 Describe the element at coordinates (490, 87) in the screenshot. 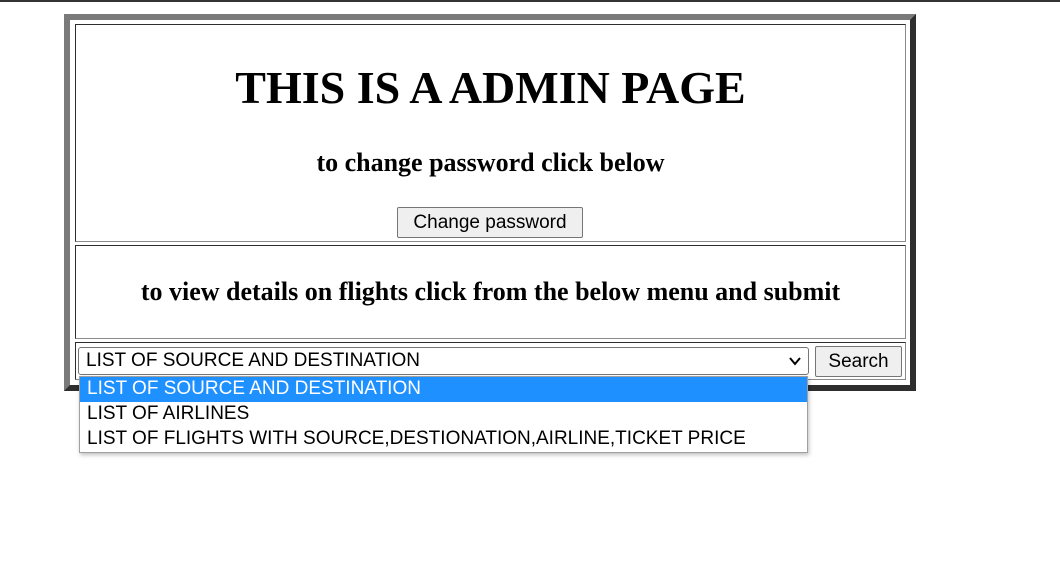

I see `page-title: THIS IS A ADMIN PAGE` at that location.